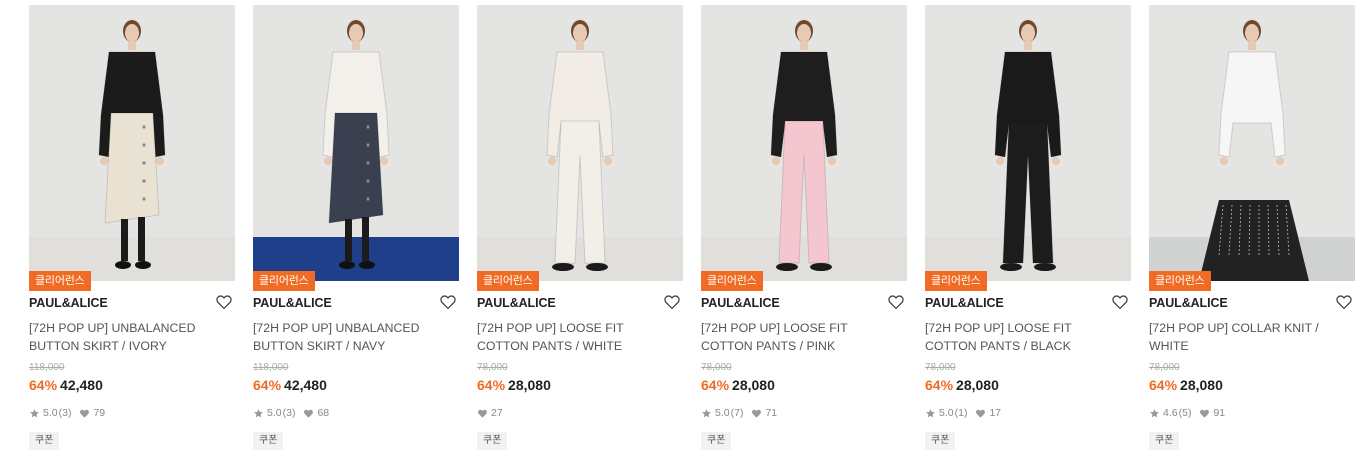 Image resolution: width=1362 pixels, height=467 pixels. I want to click on likes: 27, so click(490, 413).